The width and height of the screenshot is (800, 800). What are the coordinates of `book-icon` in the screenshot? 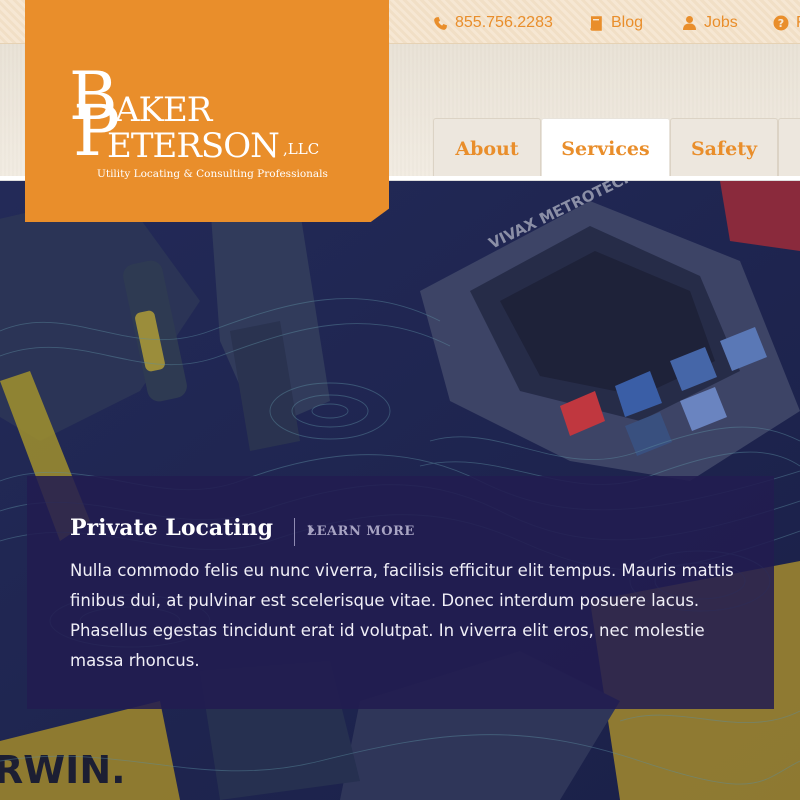 It's located at (596, 23).